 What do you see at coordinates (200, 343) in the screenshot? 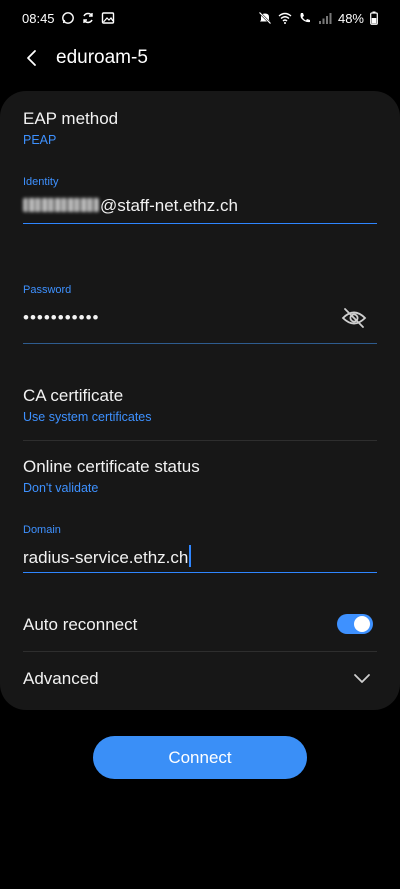
I see `password-underline` at bounding box center [200, 343].